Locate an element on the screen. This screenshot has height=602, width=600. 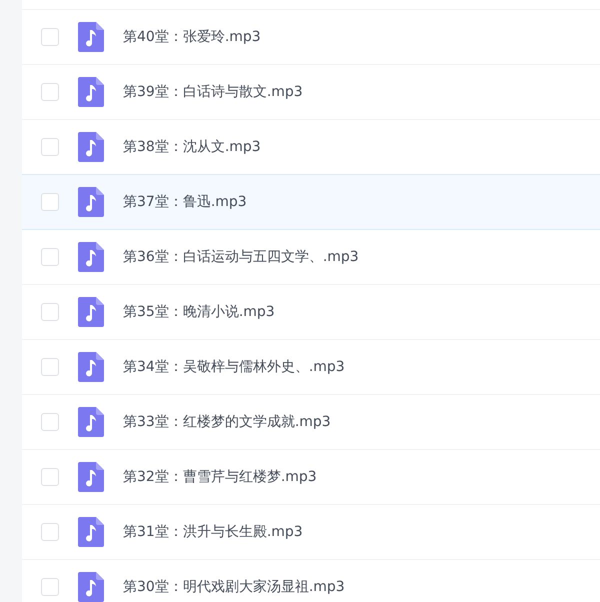
file-name: 第32堂：曹雪芹与红楼梦.mp3 is located at coordinates (220, 477).